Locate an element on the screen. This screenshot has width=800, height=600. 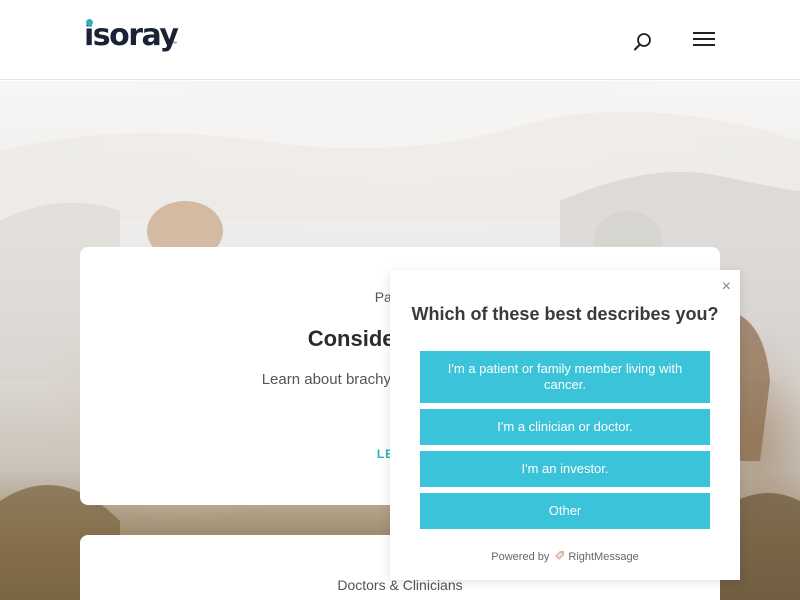
option-clinician-button: I'm a clinician or doctor. is located at coordinates (565, 427).